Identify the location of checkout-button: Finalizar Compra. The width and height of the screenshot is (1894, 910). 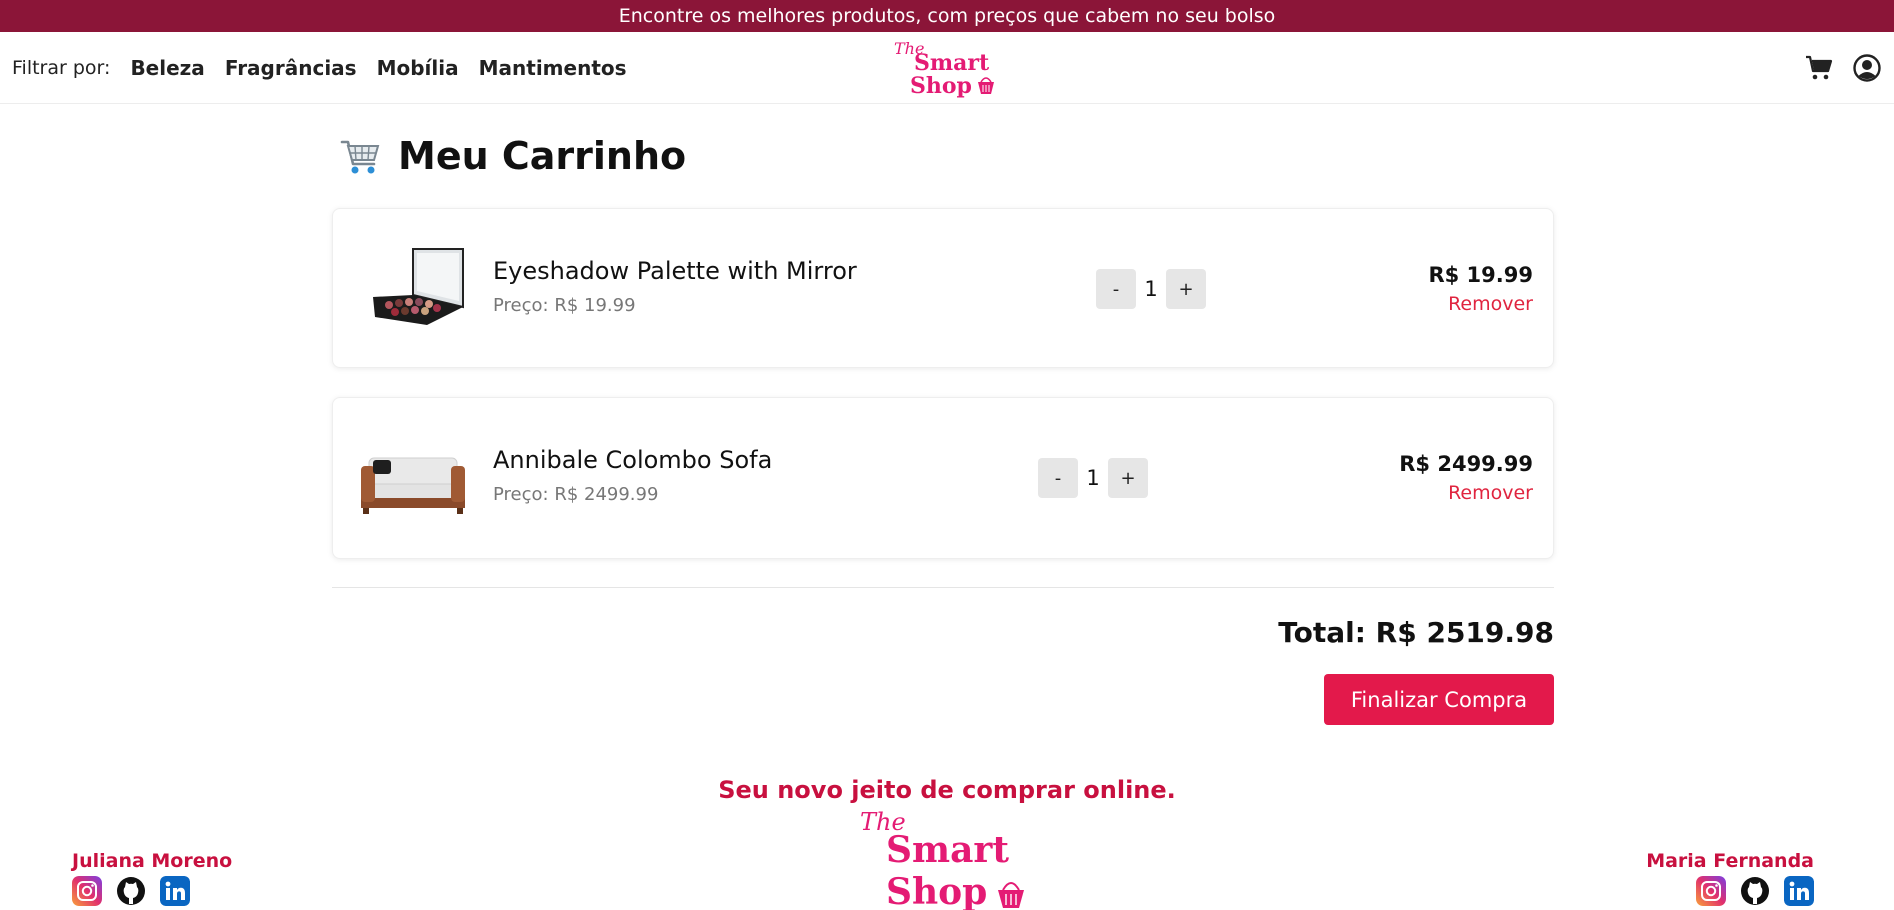
(1439, 699).